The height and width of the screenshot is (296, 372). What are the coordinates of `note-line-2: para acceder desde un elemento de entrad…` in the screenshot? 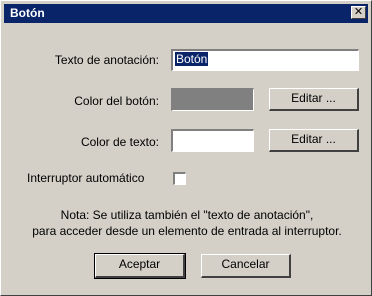 It's located at (187, 231).